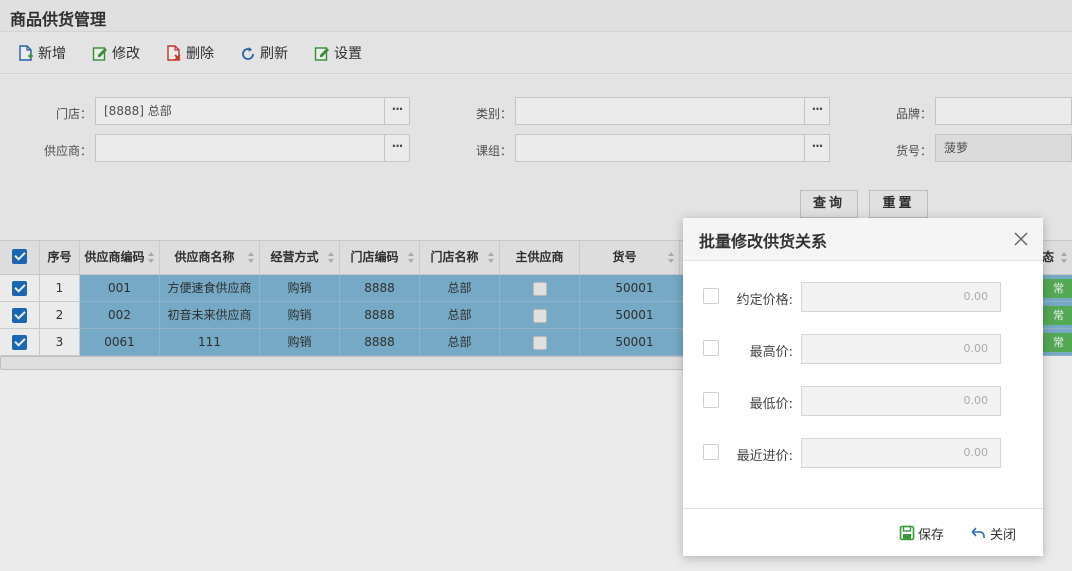 Image resolution: width=1072 pixels, height=571 pixels. What do you see at coordinates (711, 400) in the screenshot?
I see `min-price-checkbox` at bounding box center [711, 400].